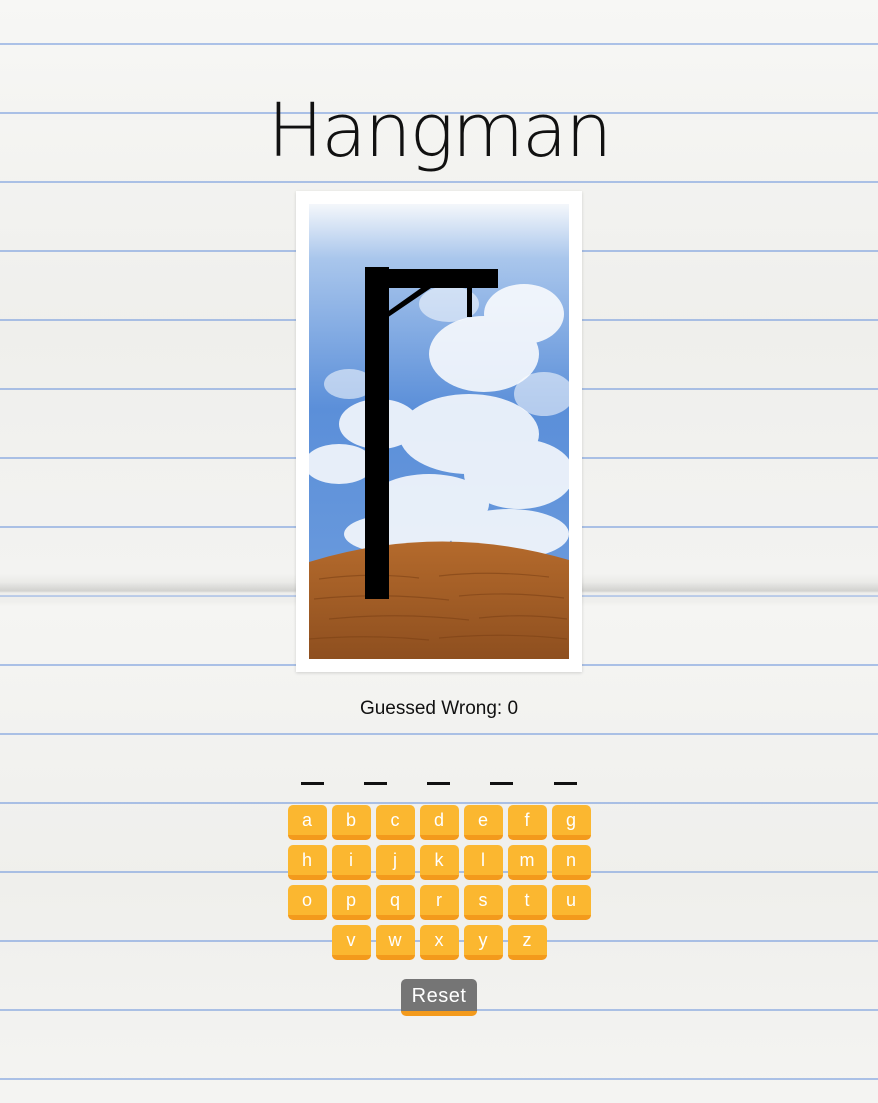 Image resolution: width=878 pixels, height=1103 pixels. I want to click on letter-key-y: y, so click(483, 942).